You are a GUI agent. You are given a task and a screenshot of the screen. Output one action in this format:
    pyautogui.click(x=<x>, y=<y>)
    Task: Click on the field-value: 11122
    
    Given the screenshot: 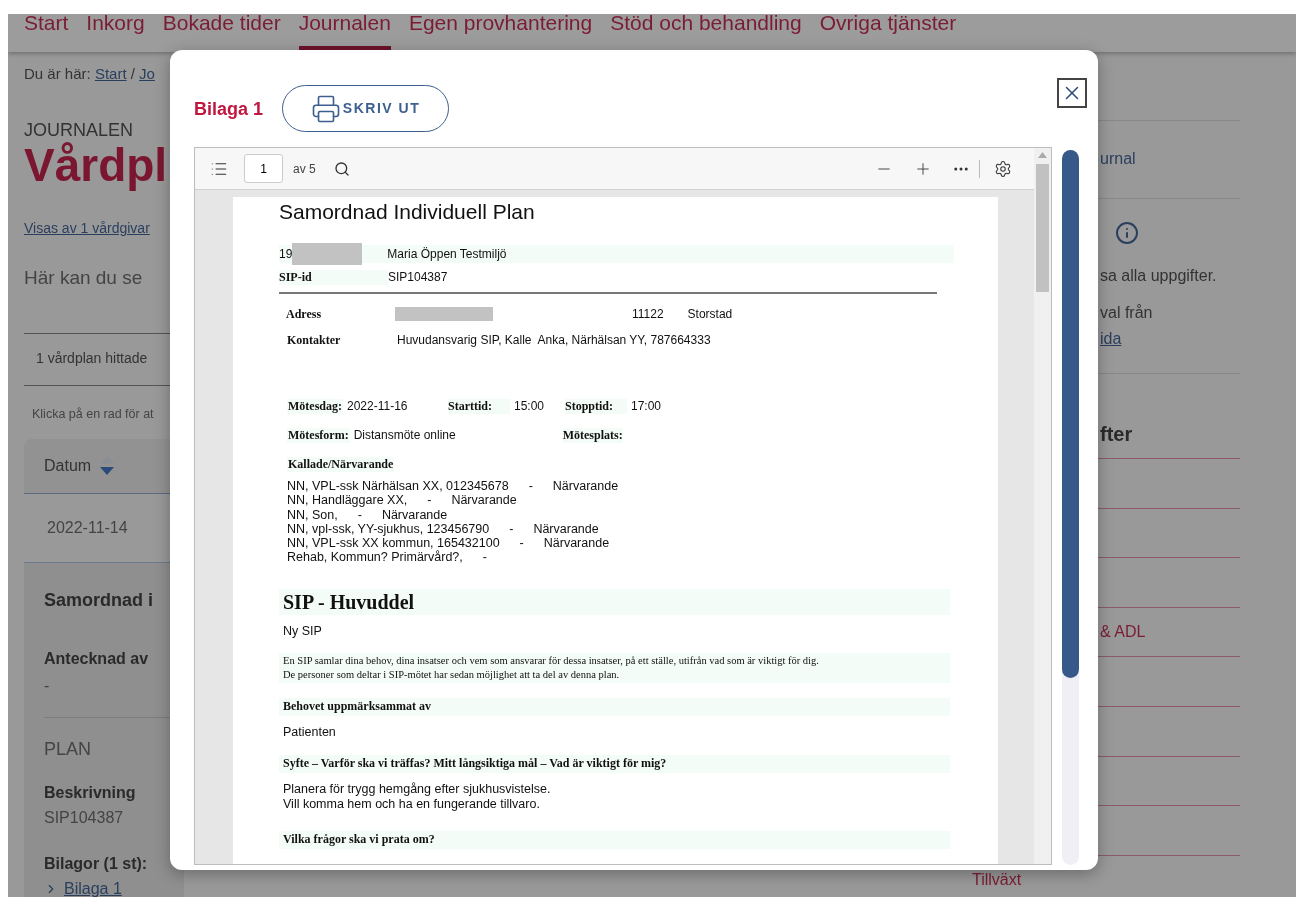 What is the action you would take?
    pyautogui.click(x=648, y=314)
    